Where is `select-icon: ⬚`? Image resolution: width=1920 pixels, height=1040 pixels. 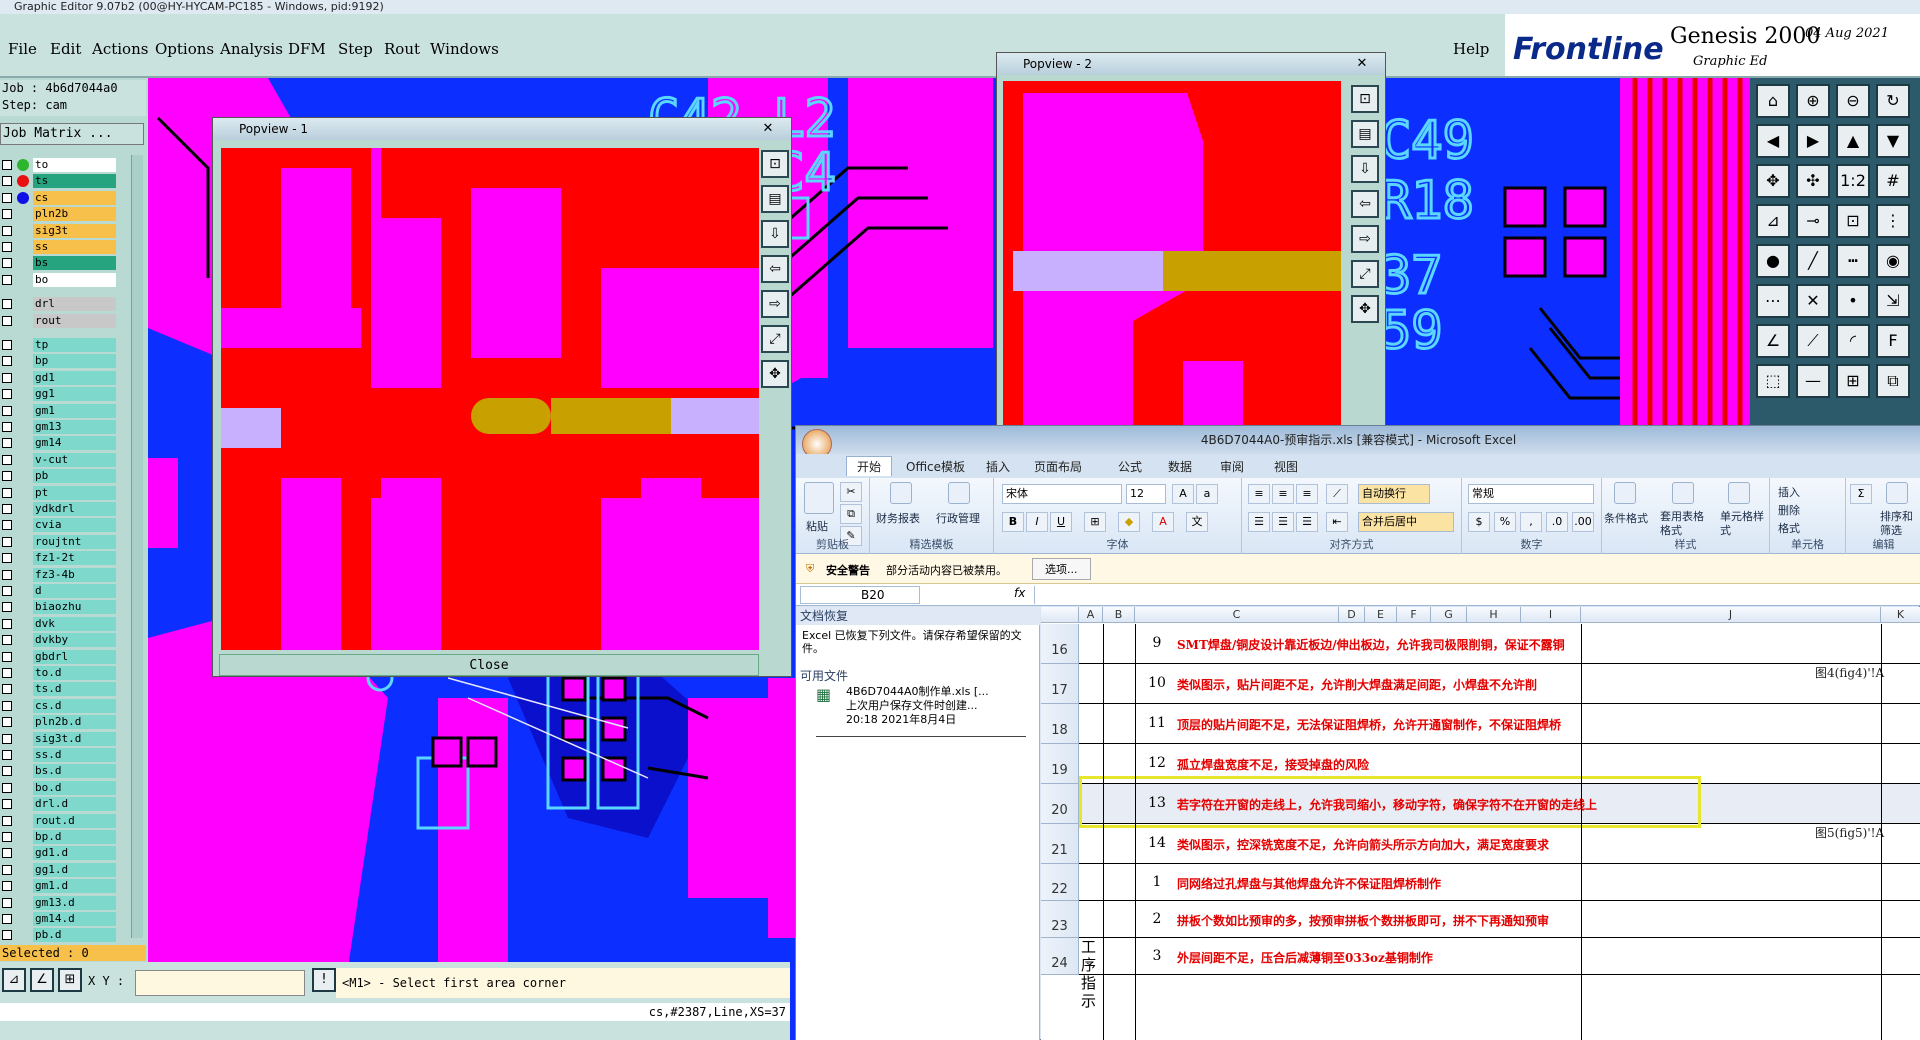
select-icon: ⬚ is located at coordinates (1773, 381).